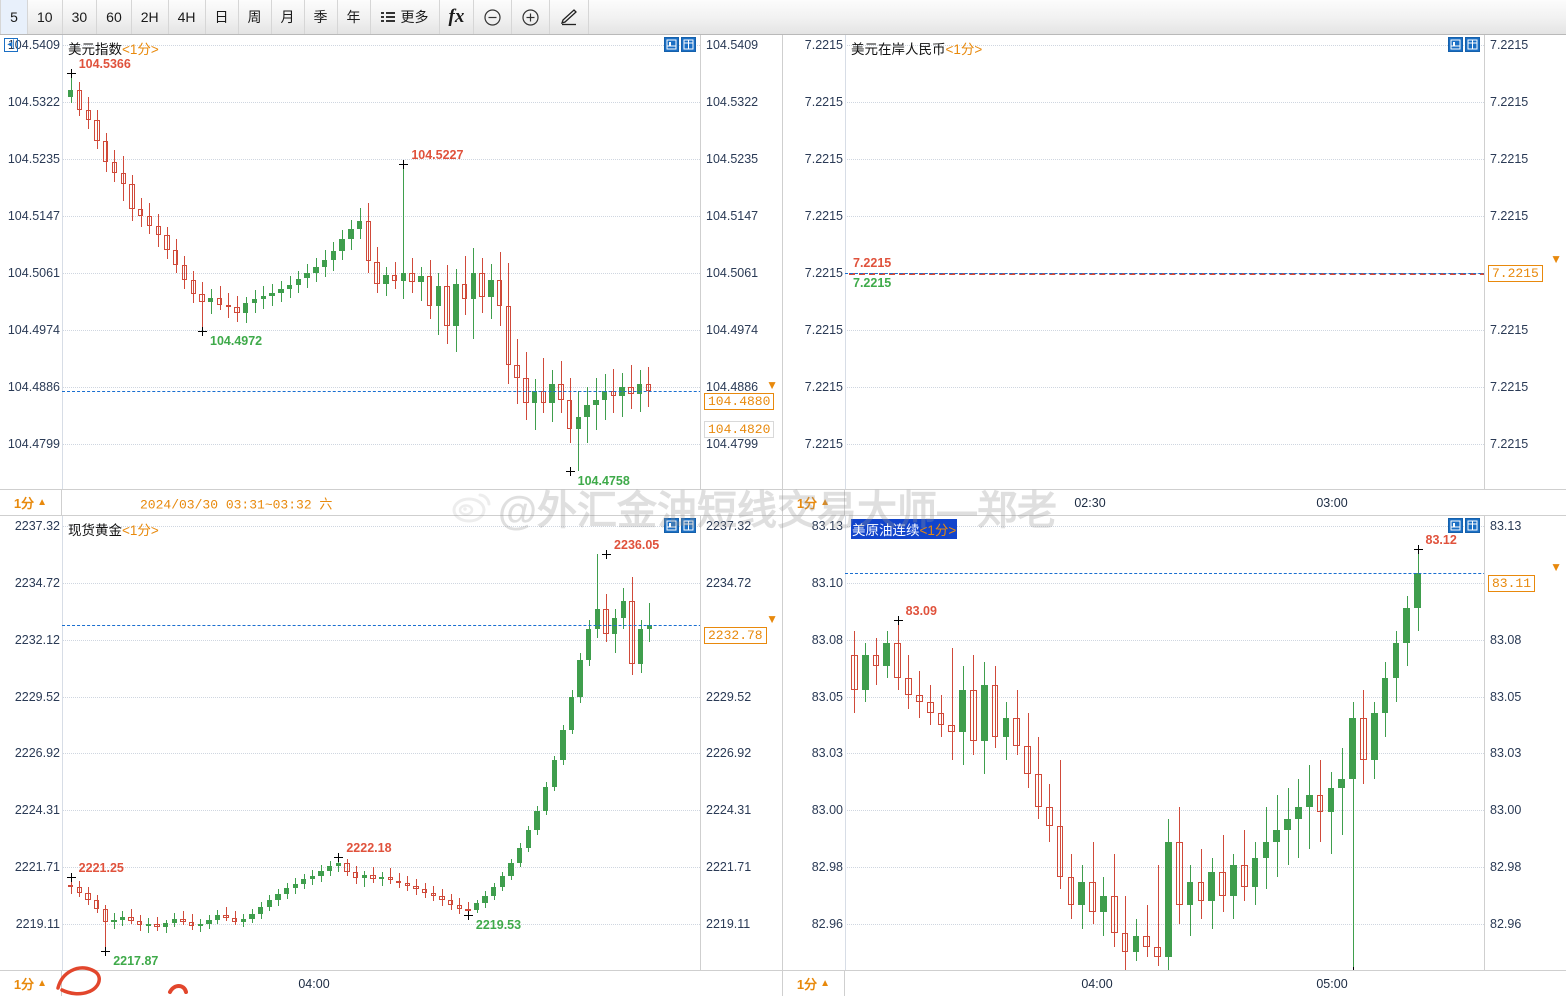 The image size is (1566, 996). What do you see at coordinates (255, 17) in the screenshot?
I see `period-button-week: 周` at bounding box center [255, 17].